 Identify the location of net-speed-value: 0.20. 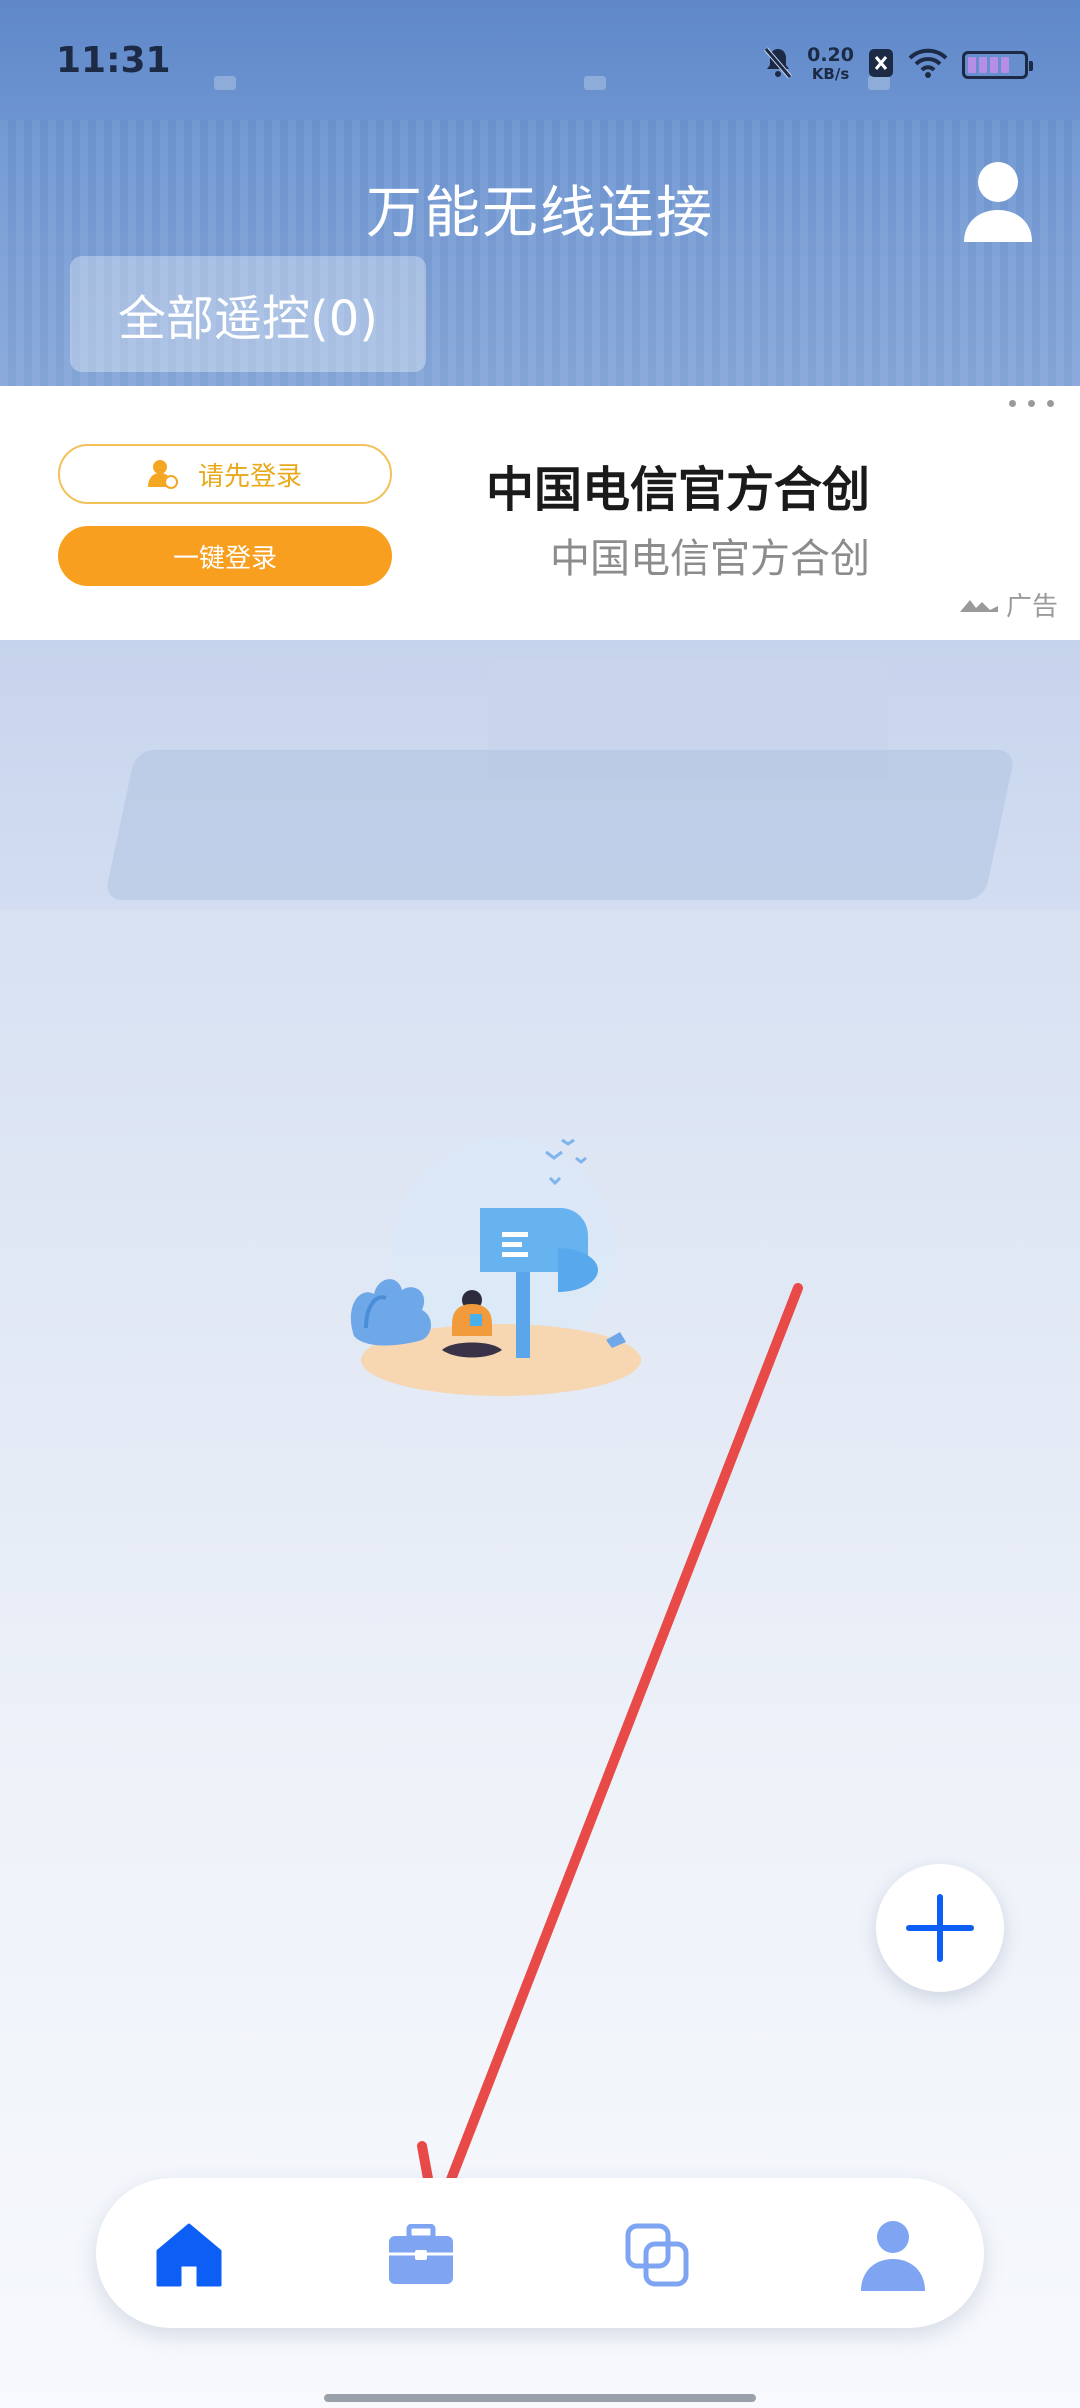
(830, 55).